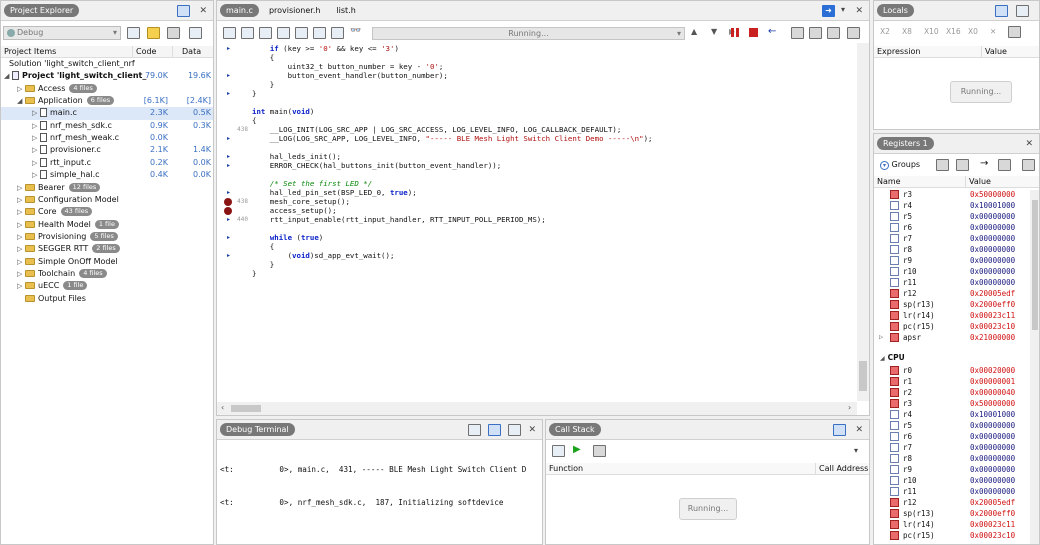  I want to click on format-char: X0, so click(973, 32).